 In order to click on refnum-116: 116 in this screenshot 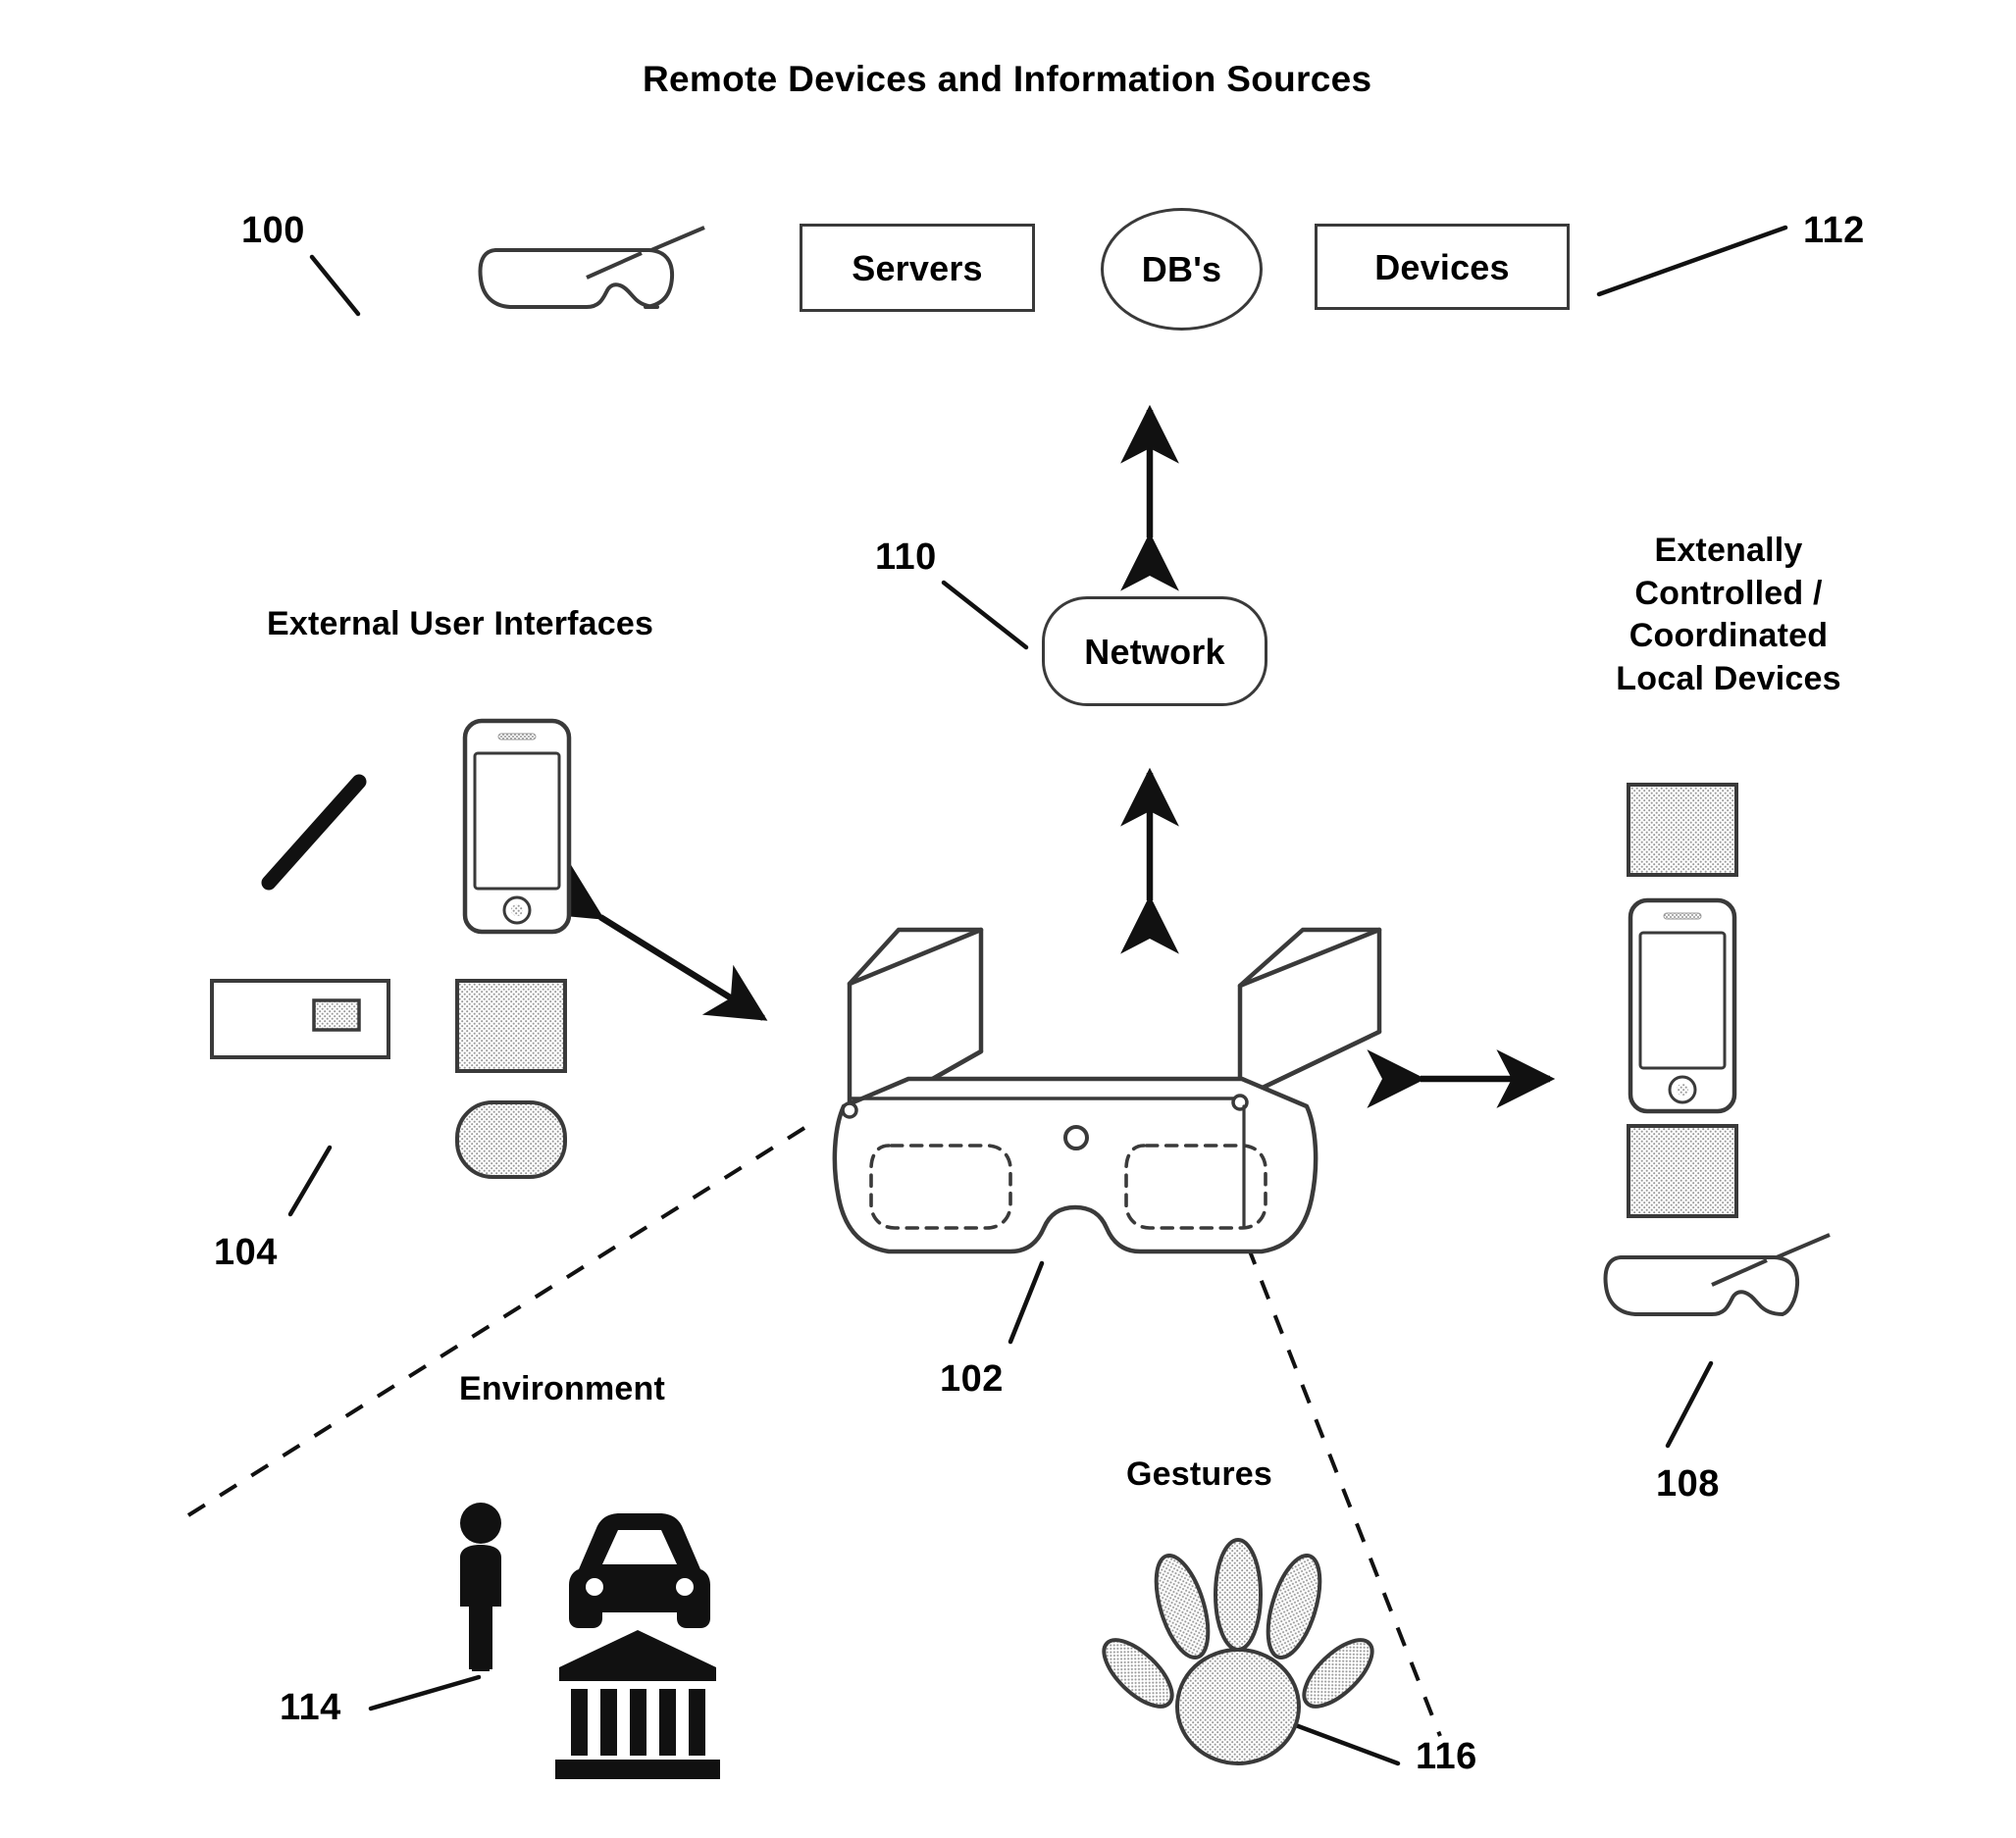, I will do `click(1446, 1756)`.